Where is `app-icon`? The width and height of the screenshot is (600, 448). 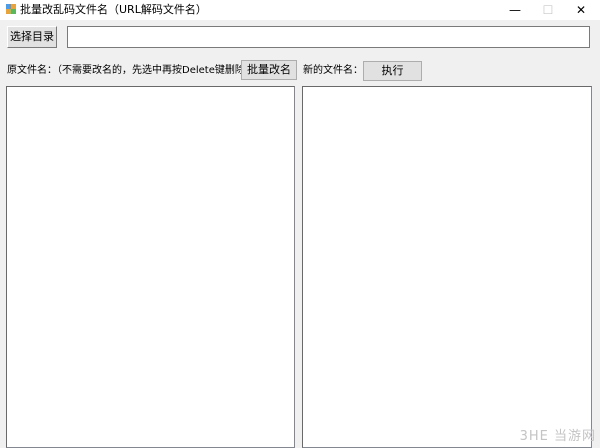 app-icon is located at coordinates (11, 9).